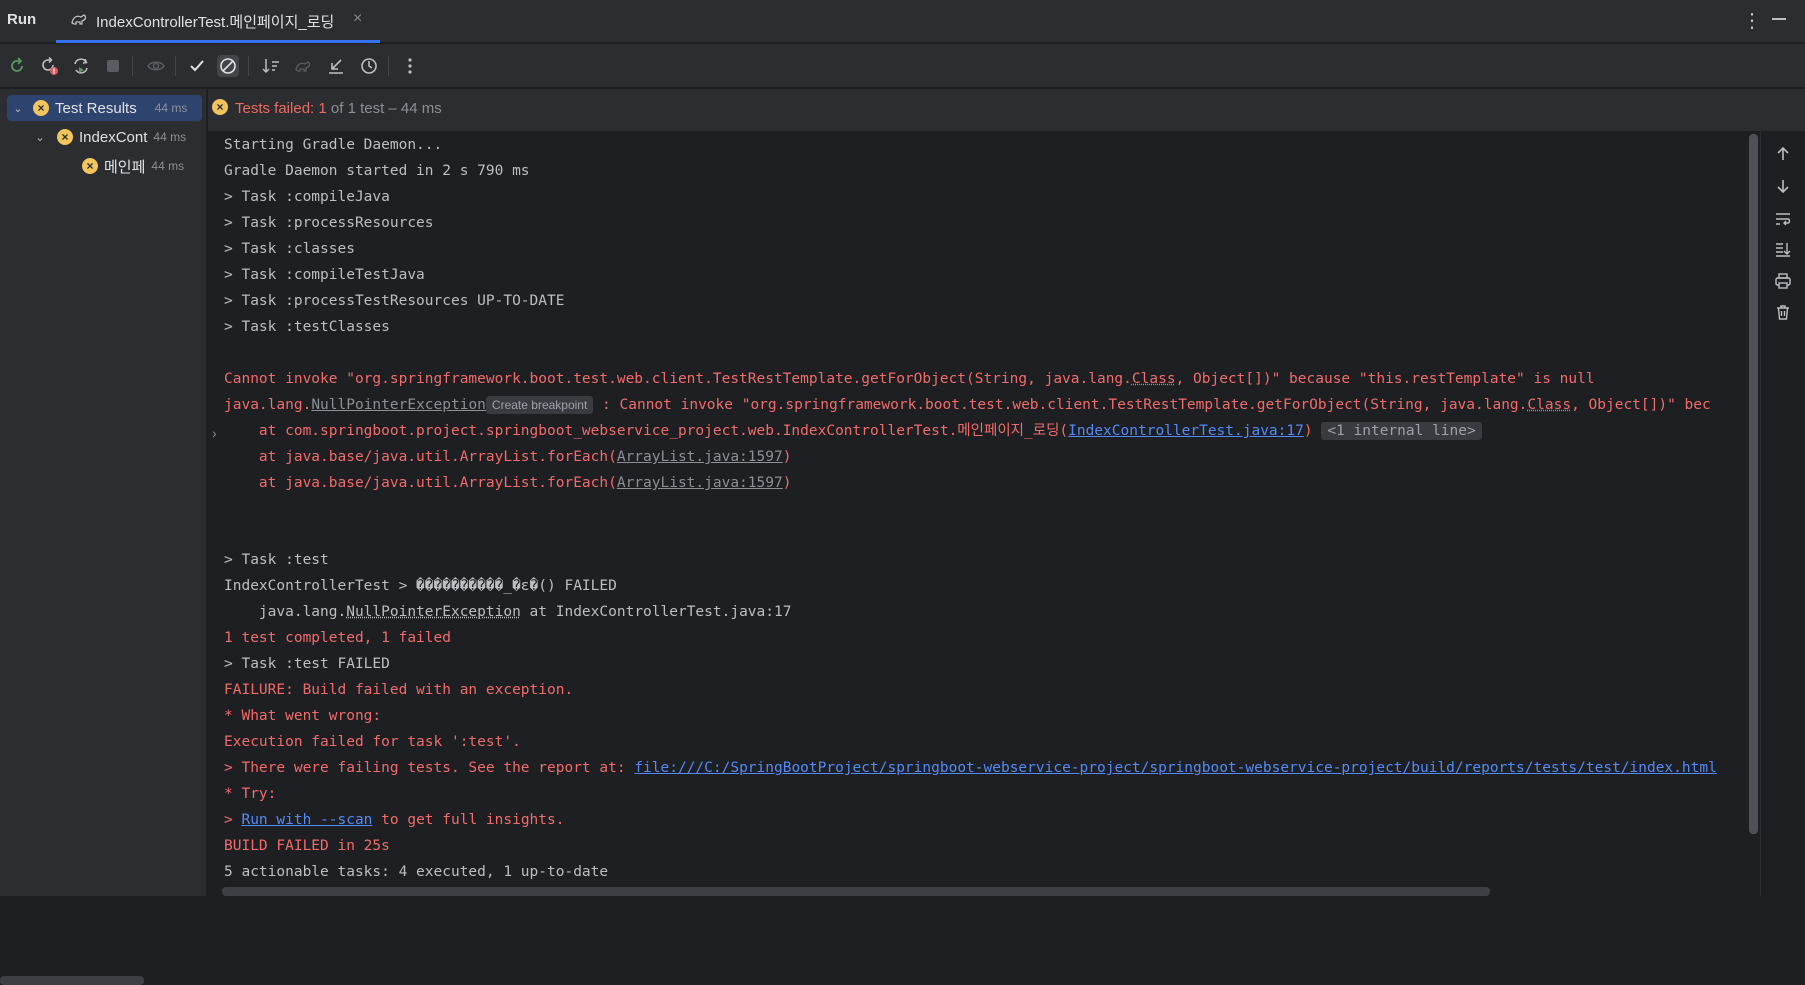 The image size is (1805, 985). What do you see at coordinates (1401, 431) in the screenshot?
I see `internal-line-fold: <1 internal line>` at bounding box center [1401, 431].